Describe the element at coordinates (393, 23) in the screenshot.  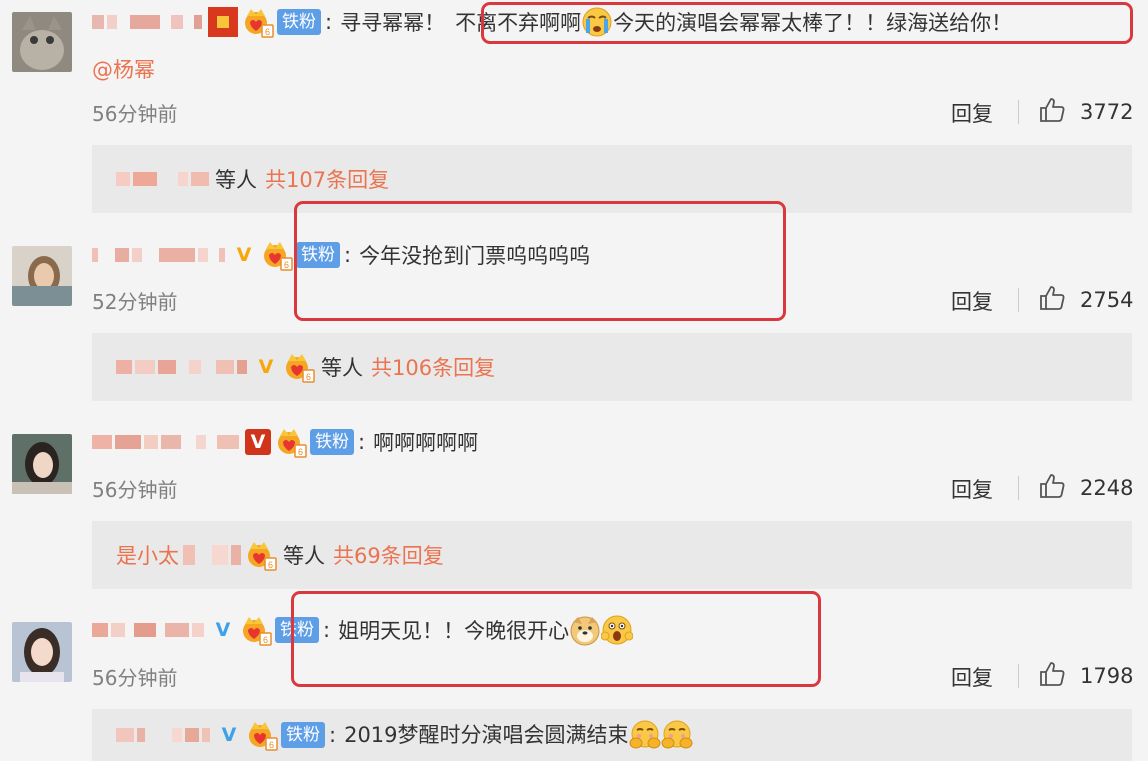
I see `comment-text: 寻寻幂幂！` at that location.